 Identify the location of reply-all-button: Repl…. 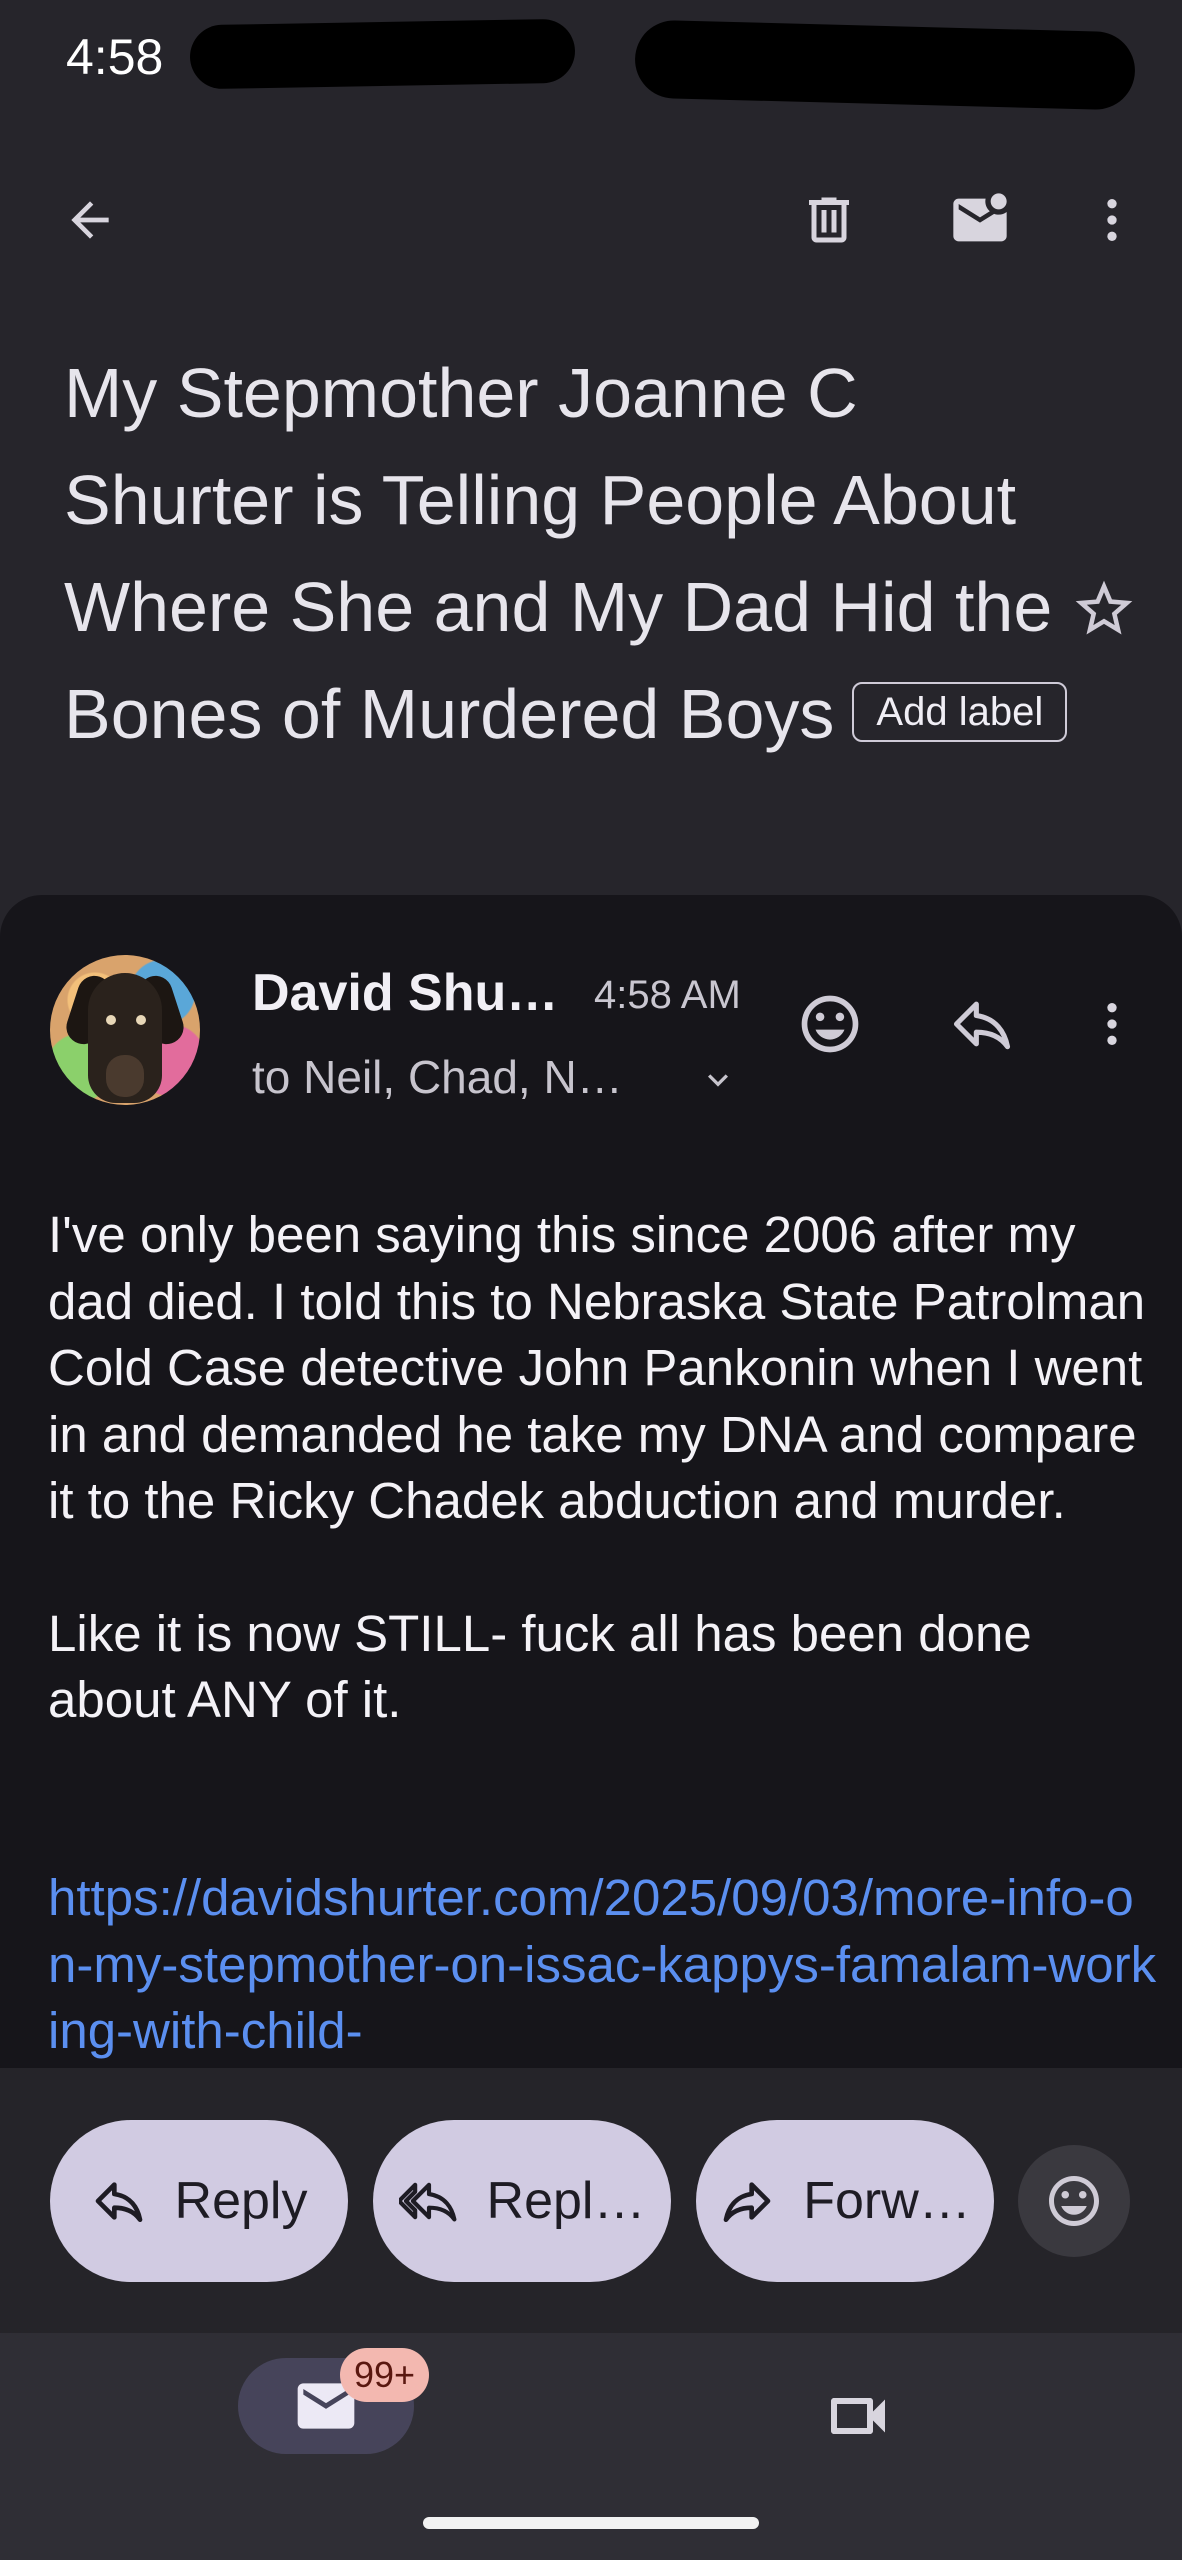
(522, 2201).